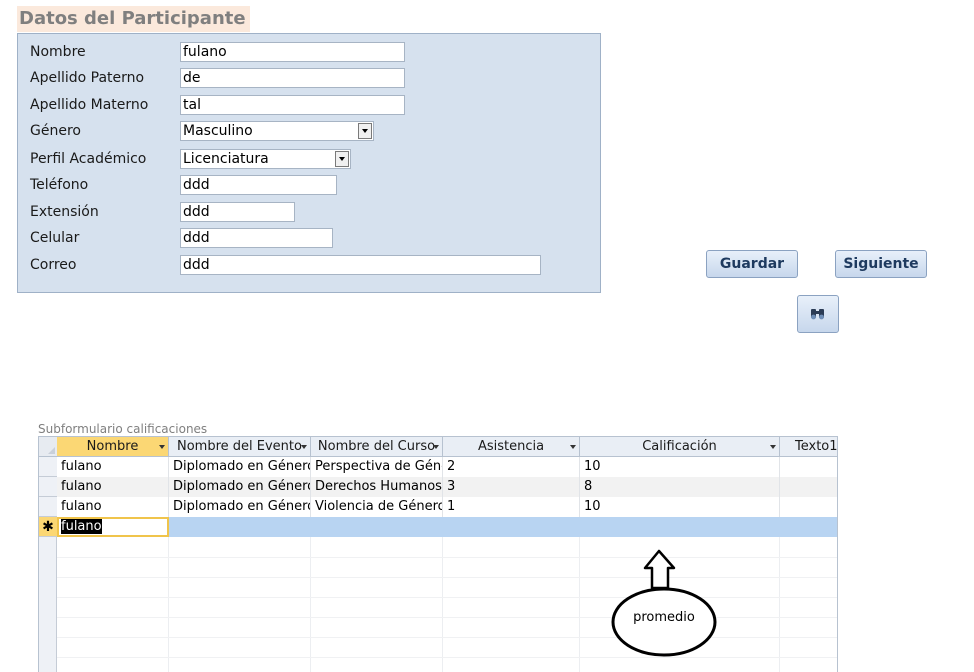 The image size is (974, 672). I want to click on genero-select: Masculino, so click(277, 131).